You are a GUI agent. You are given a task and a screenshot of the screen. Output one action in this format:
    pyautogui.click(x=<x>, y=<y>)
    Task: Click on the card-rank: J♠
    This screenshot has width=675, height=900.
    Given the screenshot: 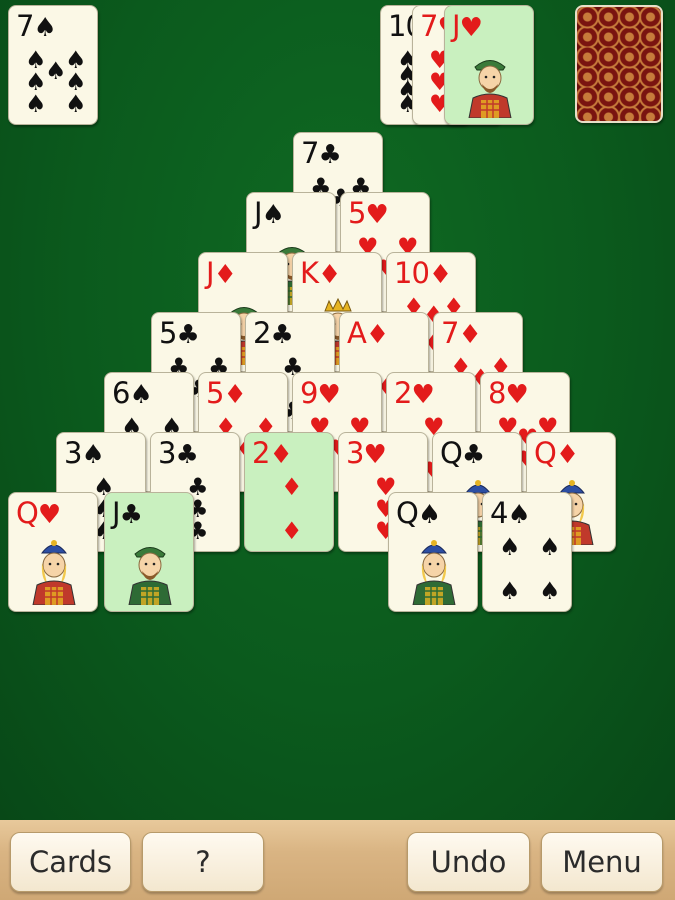 What is the action you would take?
    pyautogui.click(x=269, y=213)
    